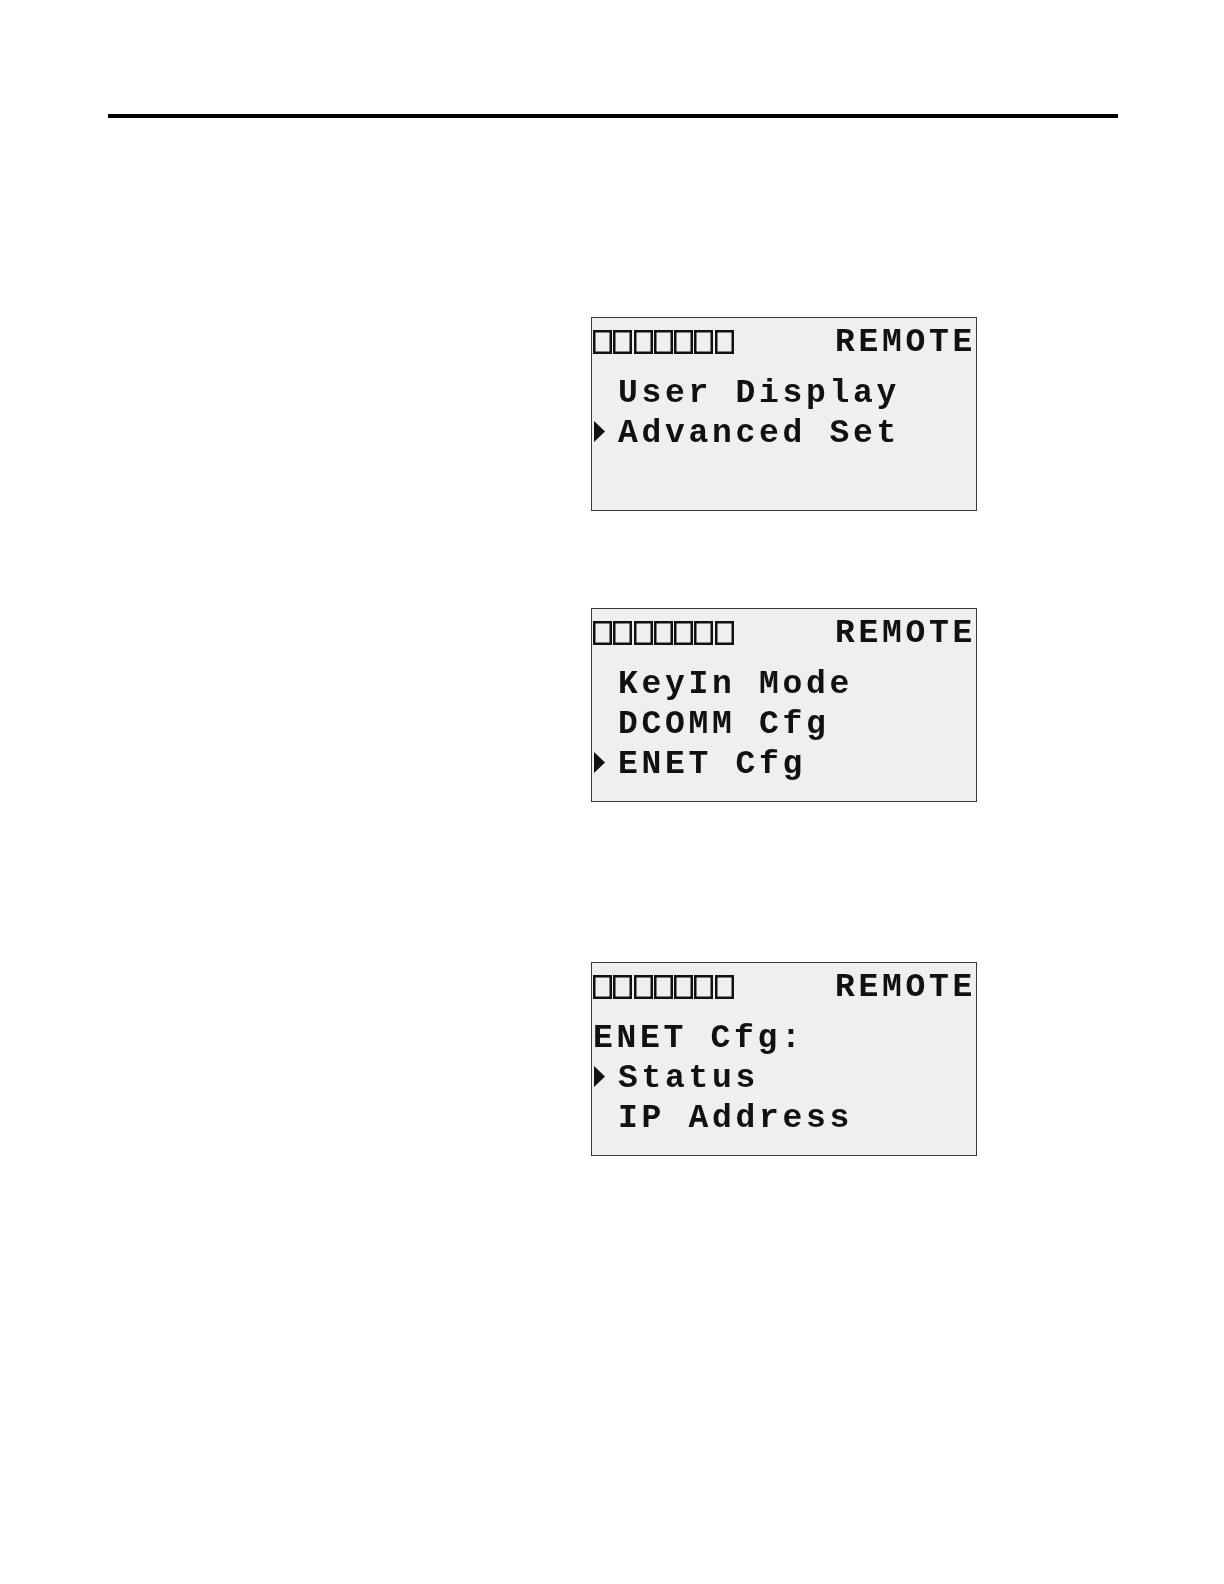 The width and height of the screenshot is (1224, 1584). What do you see at coordinates (711, 725) in the screenshot?
I see `menu-item: DCOMM Cfg` at bounding box center [711, 725].